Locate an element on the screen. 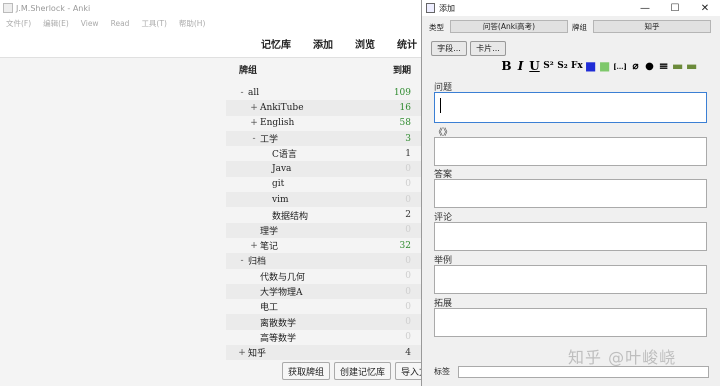 This screenshot has height=386, width=720. deck-select: 知乎 is located at coordinates (652, 26).